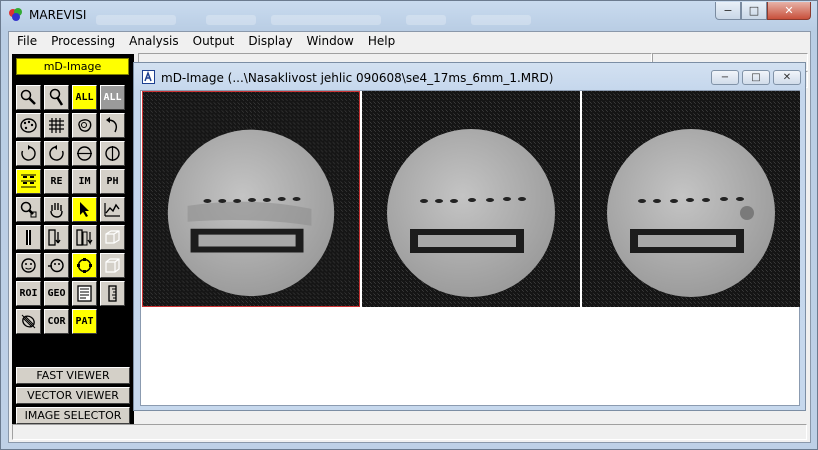  I want to click on pattern-button: PAT, so click(84, 321).